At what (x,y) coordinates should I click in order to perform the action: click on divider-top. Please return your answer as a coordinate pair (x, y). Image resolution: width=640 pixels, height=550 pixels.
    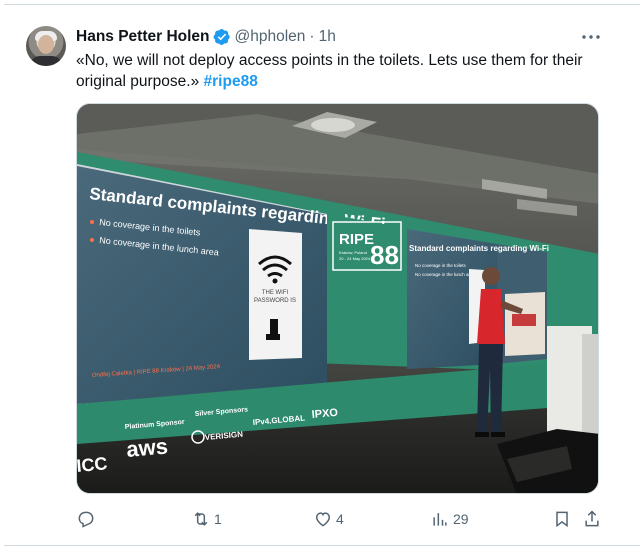
    Looking at the image, I should click on (322, 4).